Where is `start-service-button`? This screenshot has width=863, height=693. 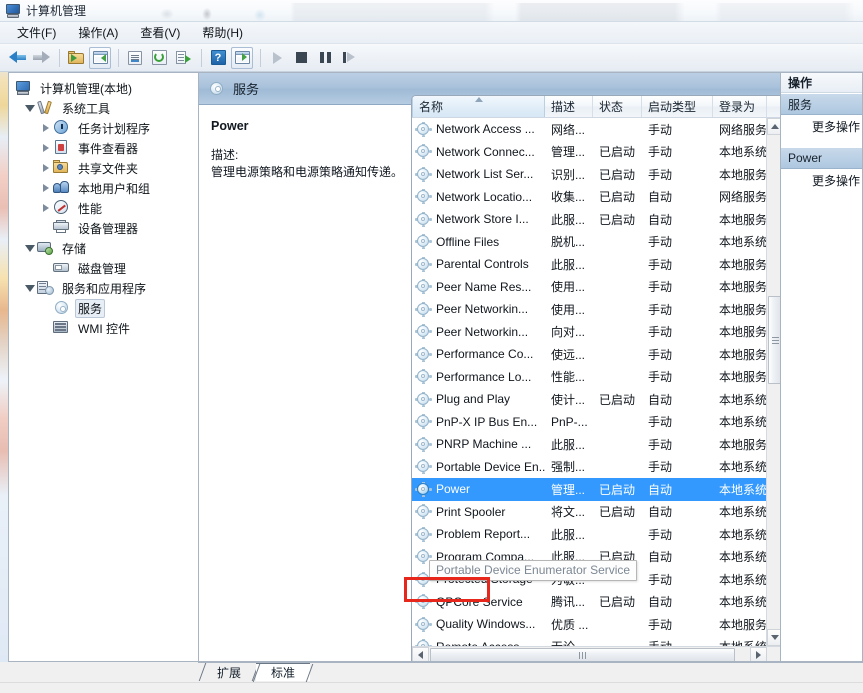 start-service-button is located at coordinates (277, 58).